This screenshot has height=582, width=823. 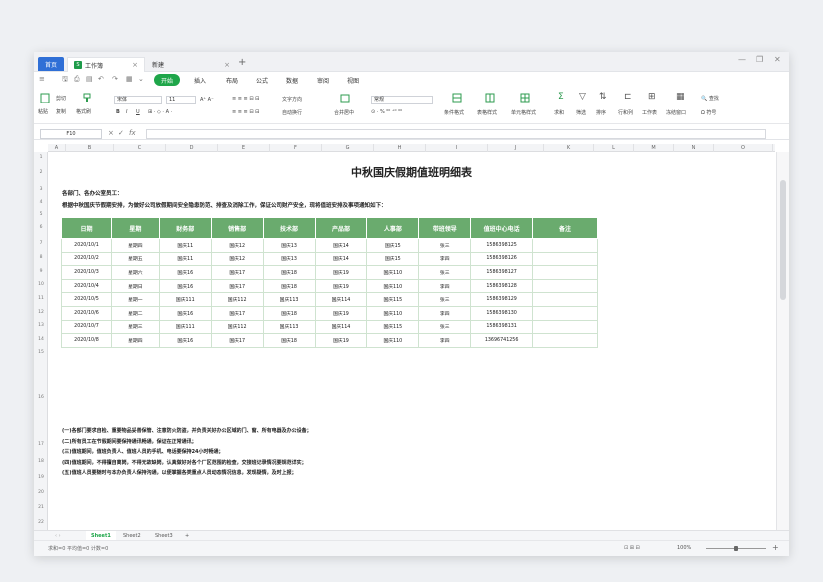 What do you see at coordinates (135, 259) in the screenshot?
I see `table-cell: 星期五` at bounding box center [135, 259].